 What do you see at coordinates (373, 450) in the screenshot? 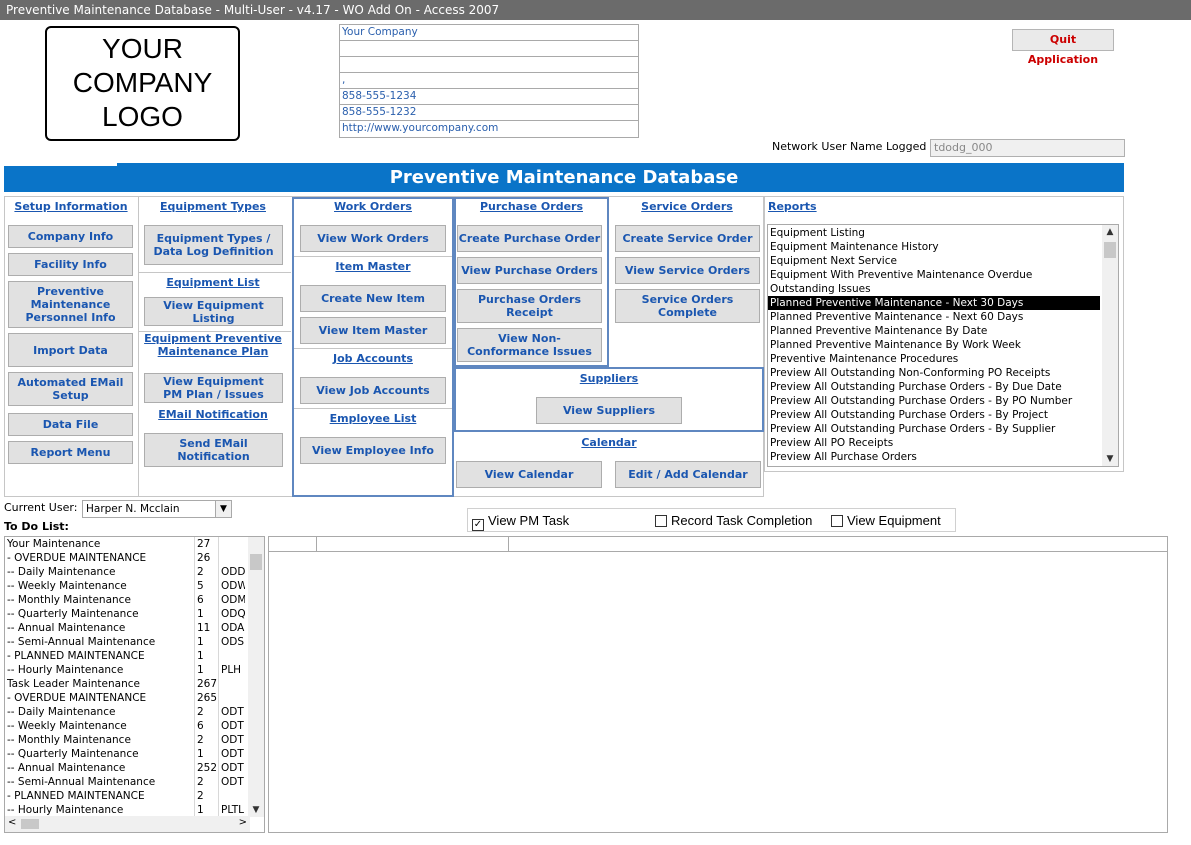
I see `view-employee-info-button: View Employee Info` at bounding box center [373, 450].